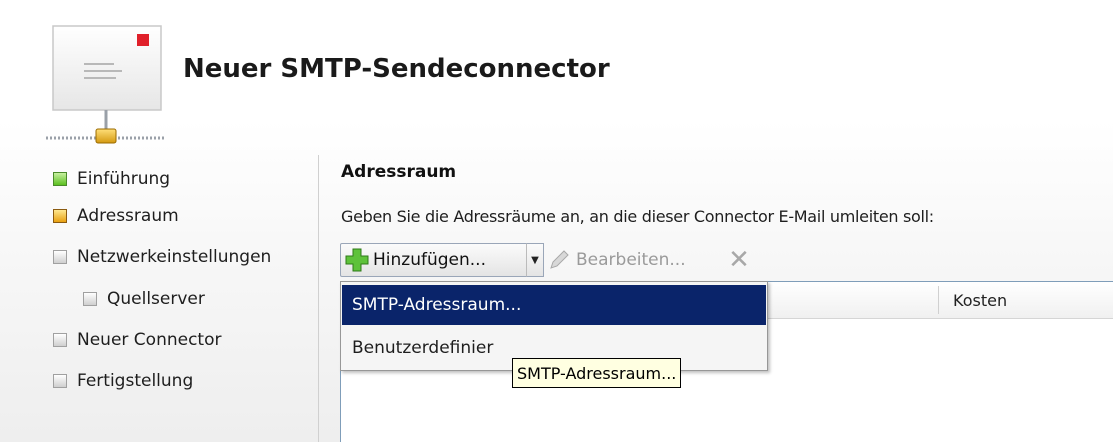  What do you see at coordinates (106, 84) in the screenshot?
I see `send-connector-icon` at bounding box center [106, 84].